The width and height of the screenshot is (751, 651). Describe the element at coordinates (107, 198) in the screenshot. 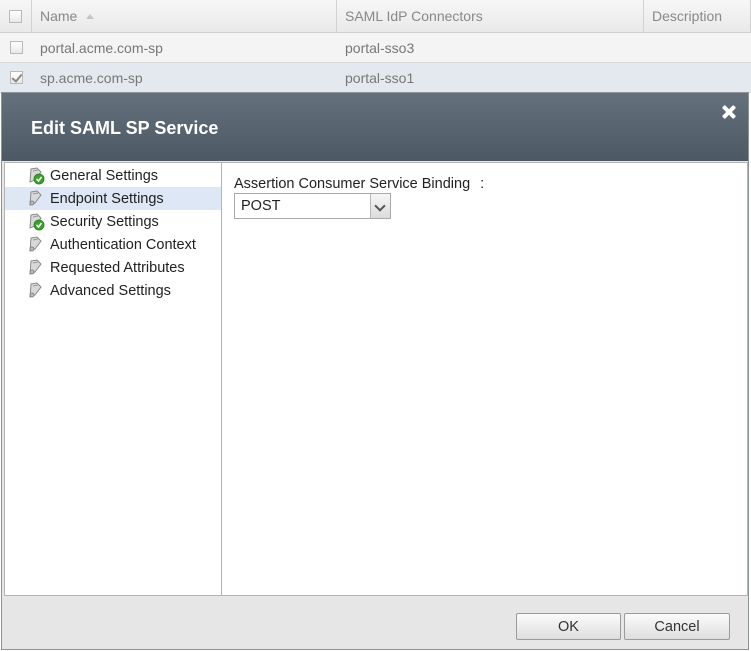

I see `nav-item-label: Endpoint Settings` at that location.